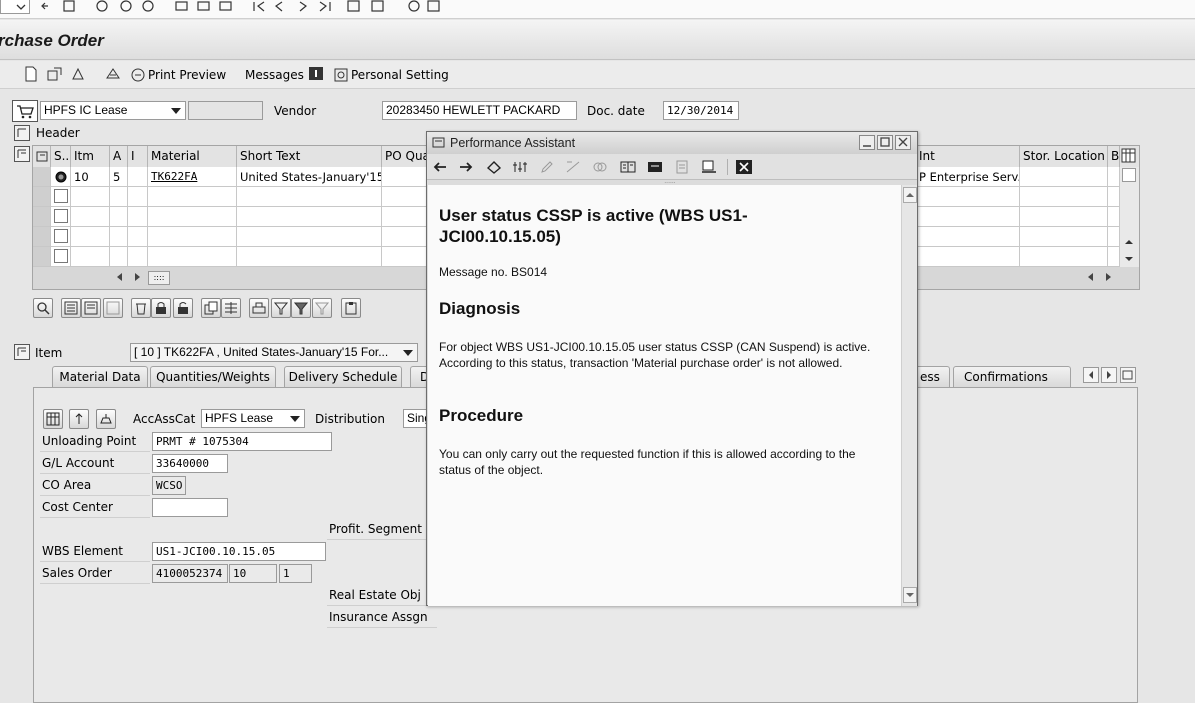 The width and height of the screenshot is (1195, 703). Describe the element at coordinates (253, 418) in the screenshot. I see `accasscat-select: HPFS Lease` at that location.